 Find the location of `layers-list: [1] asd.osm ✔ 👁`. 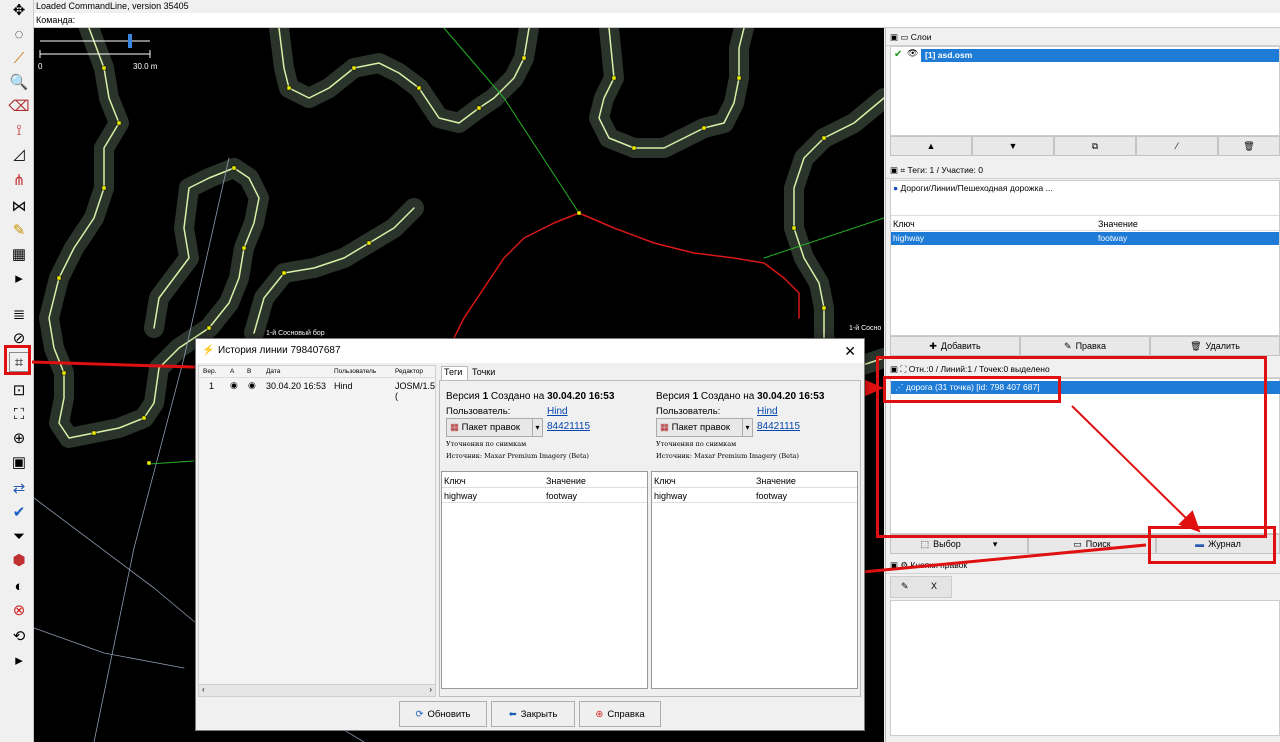

layers-list: [1] asd.osm ✔ 👁 is located at coordinates (1085, 91).